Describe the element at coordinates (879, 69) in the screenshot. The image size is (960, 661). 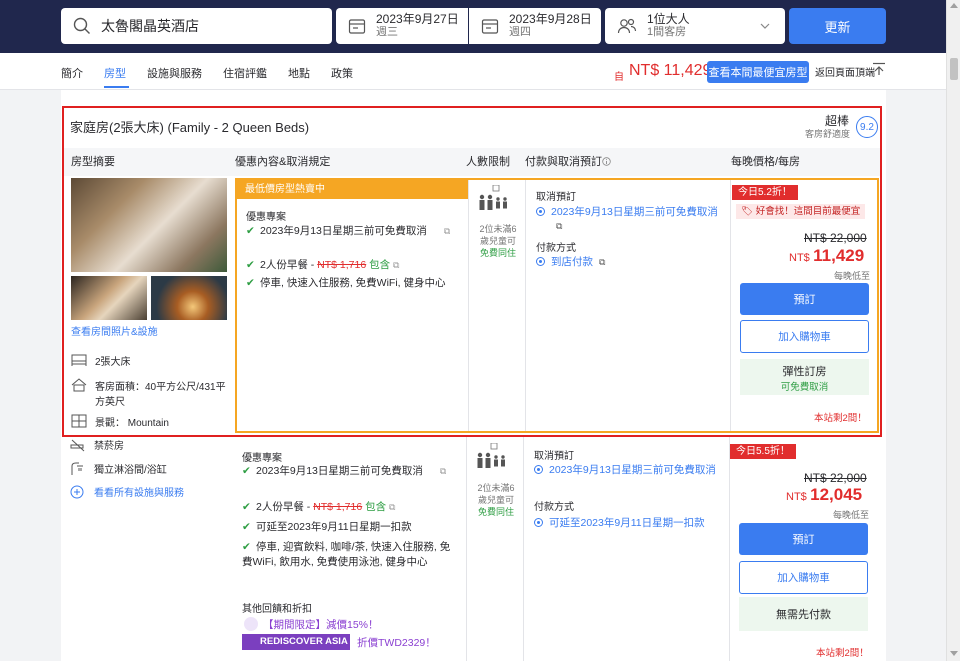
I see `arrow-up-icon` at that location.